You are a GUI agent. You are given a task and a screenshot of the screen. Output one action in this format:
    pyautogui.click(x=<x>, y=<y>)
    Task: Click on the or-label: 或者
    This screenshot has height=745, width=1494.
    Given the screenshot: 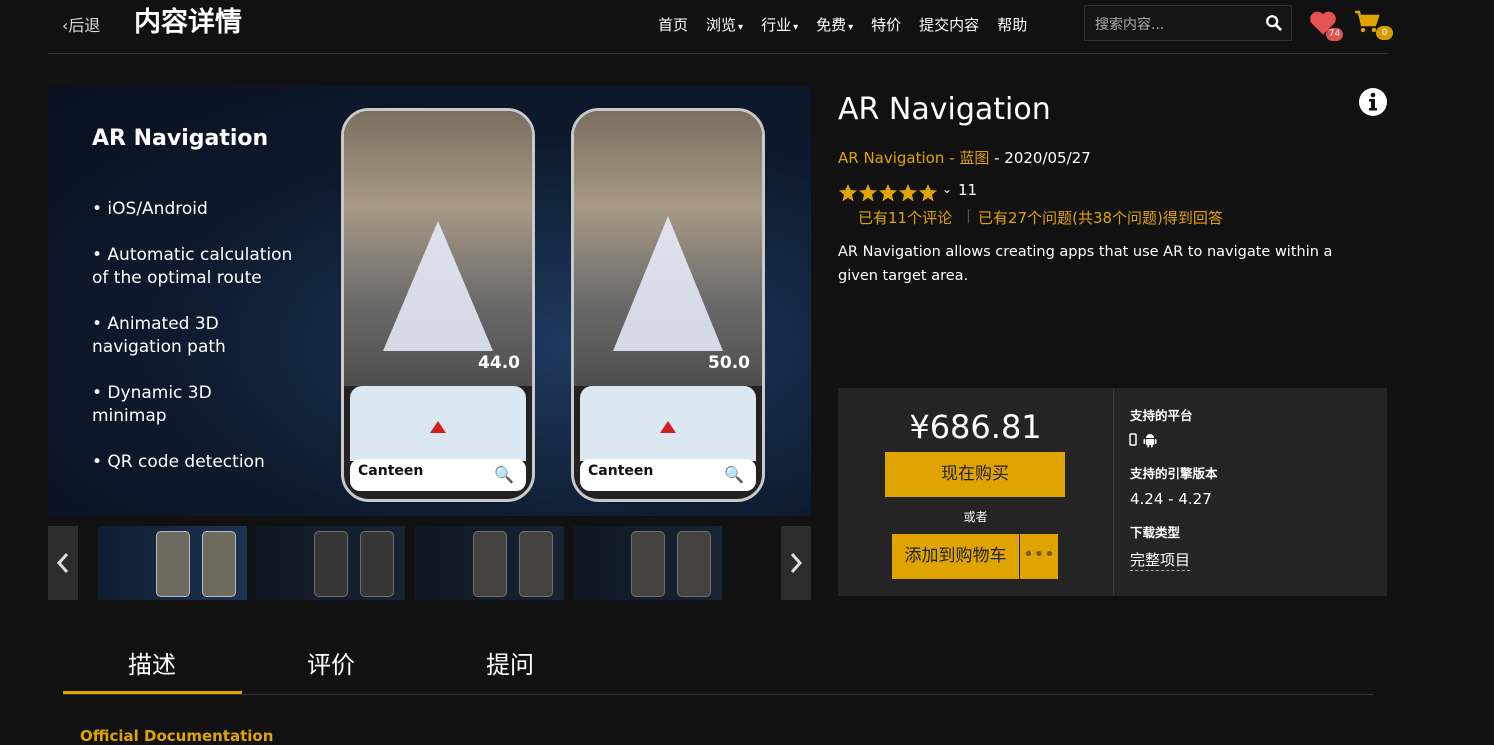 What is the action you would take?
    pyautogui.click(x=975, y=517)
    